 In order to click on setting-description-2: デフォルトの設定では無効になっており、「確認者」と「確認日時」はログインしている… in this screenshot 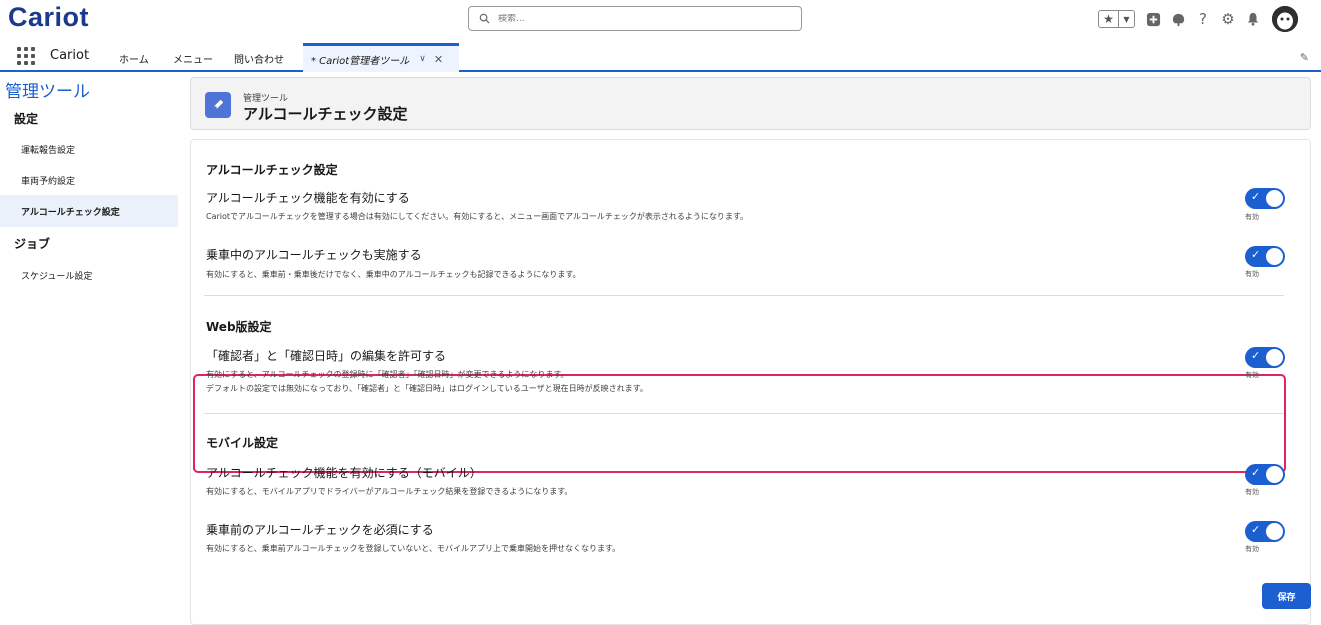, I will do `click(427, 388)`.